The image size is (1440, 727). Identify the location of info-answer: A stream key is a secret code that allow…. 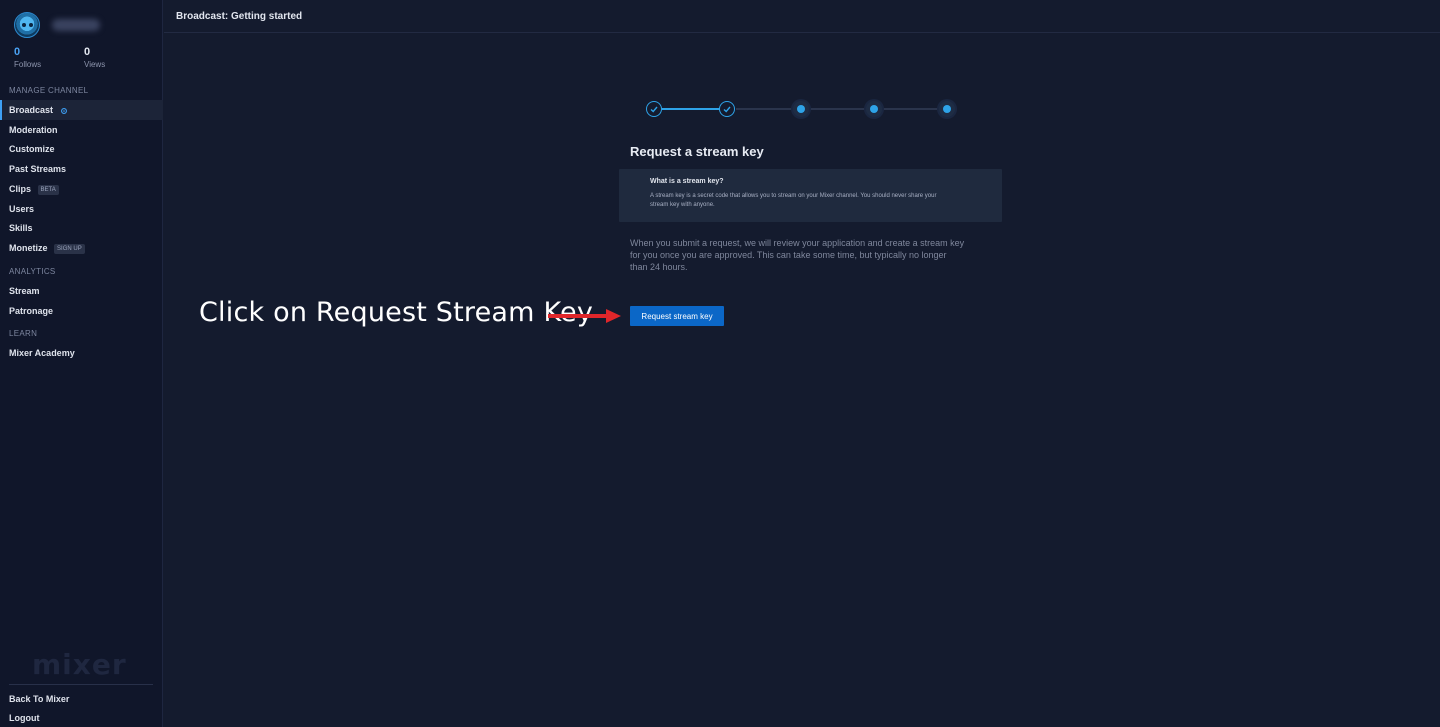
(793, 200).